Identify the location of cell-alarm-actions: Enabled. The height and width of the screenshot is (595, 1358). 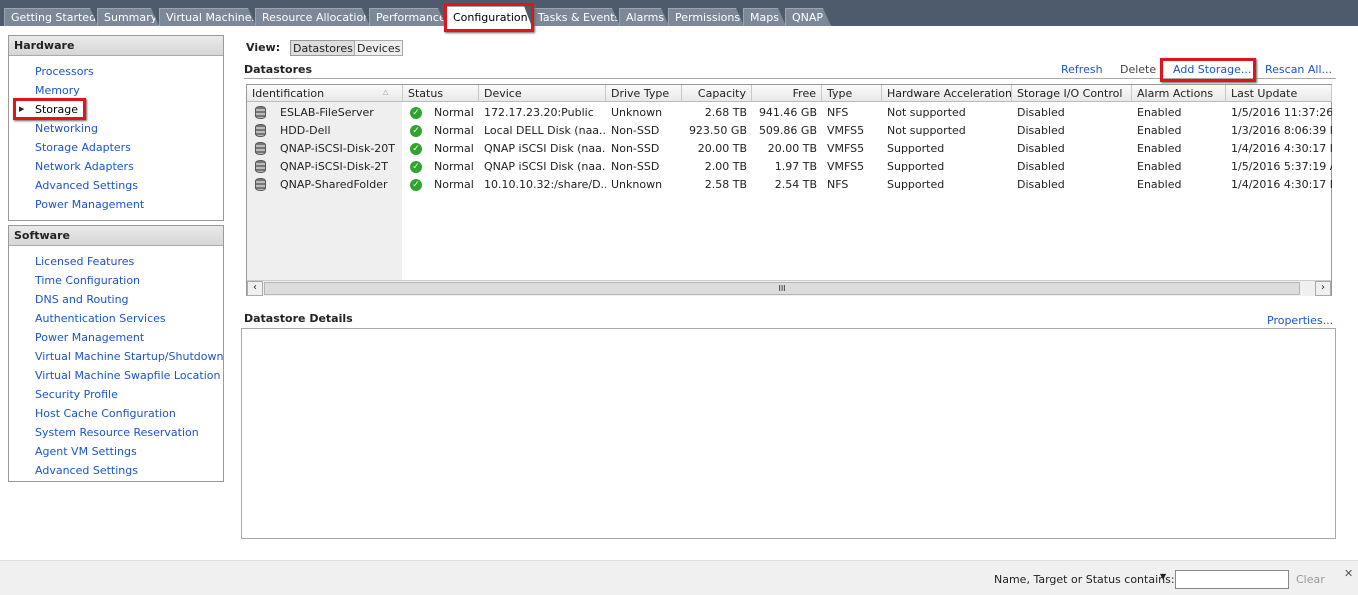
(1159, 184).